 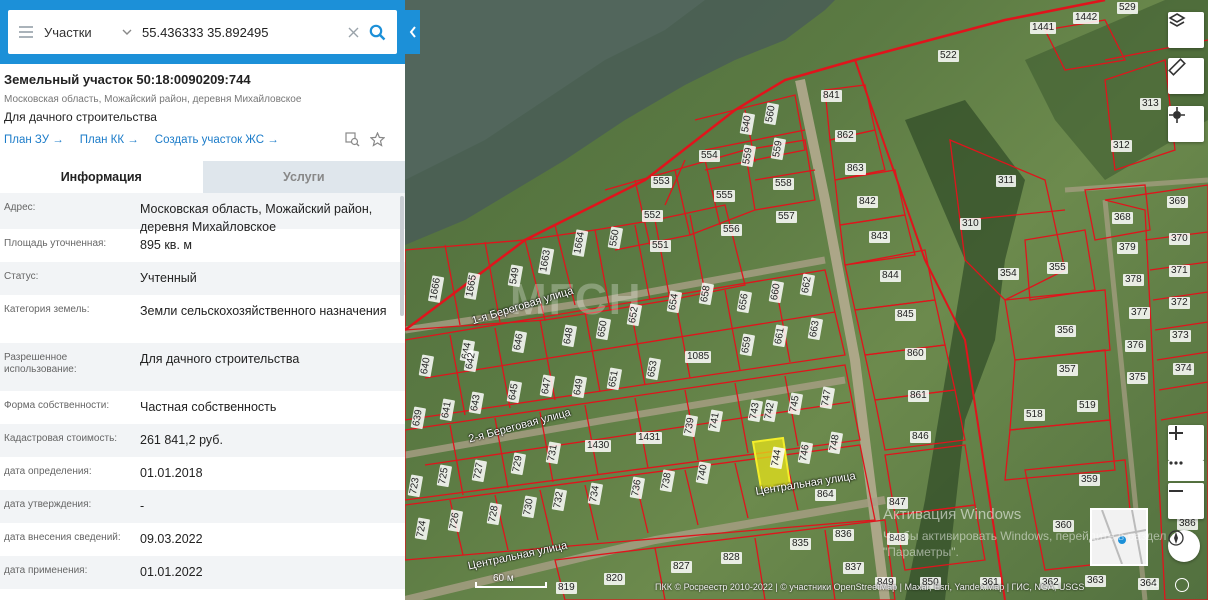 I want to click on plot-number-label: 372, so click(x=1179, y=303).